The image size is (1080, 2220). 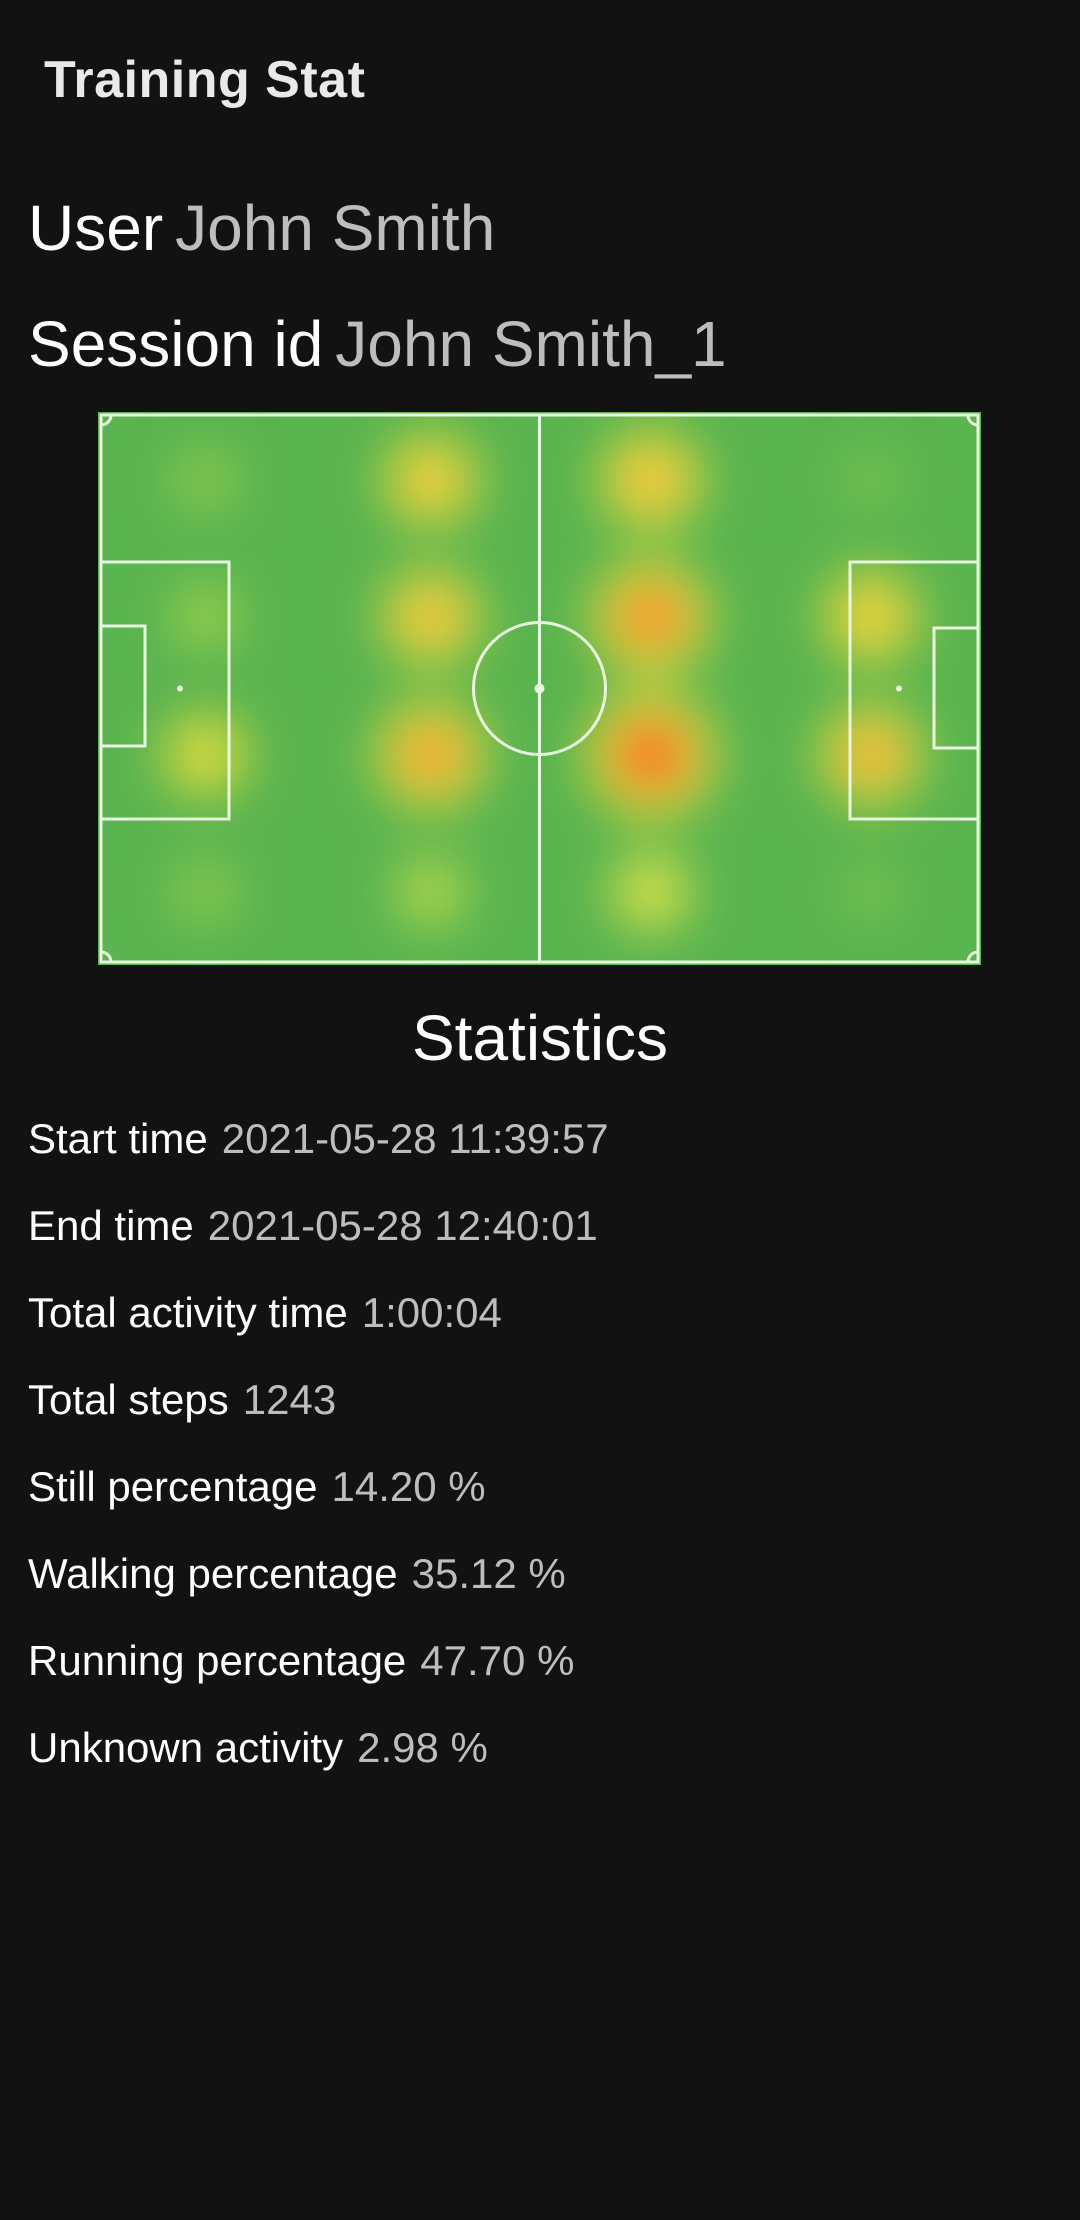 What do you see at coordinates (531, 344) in the screenshot?
I see `session-value: John Smith_1` at bounding box center [531, 344].